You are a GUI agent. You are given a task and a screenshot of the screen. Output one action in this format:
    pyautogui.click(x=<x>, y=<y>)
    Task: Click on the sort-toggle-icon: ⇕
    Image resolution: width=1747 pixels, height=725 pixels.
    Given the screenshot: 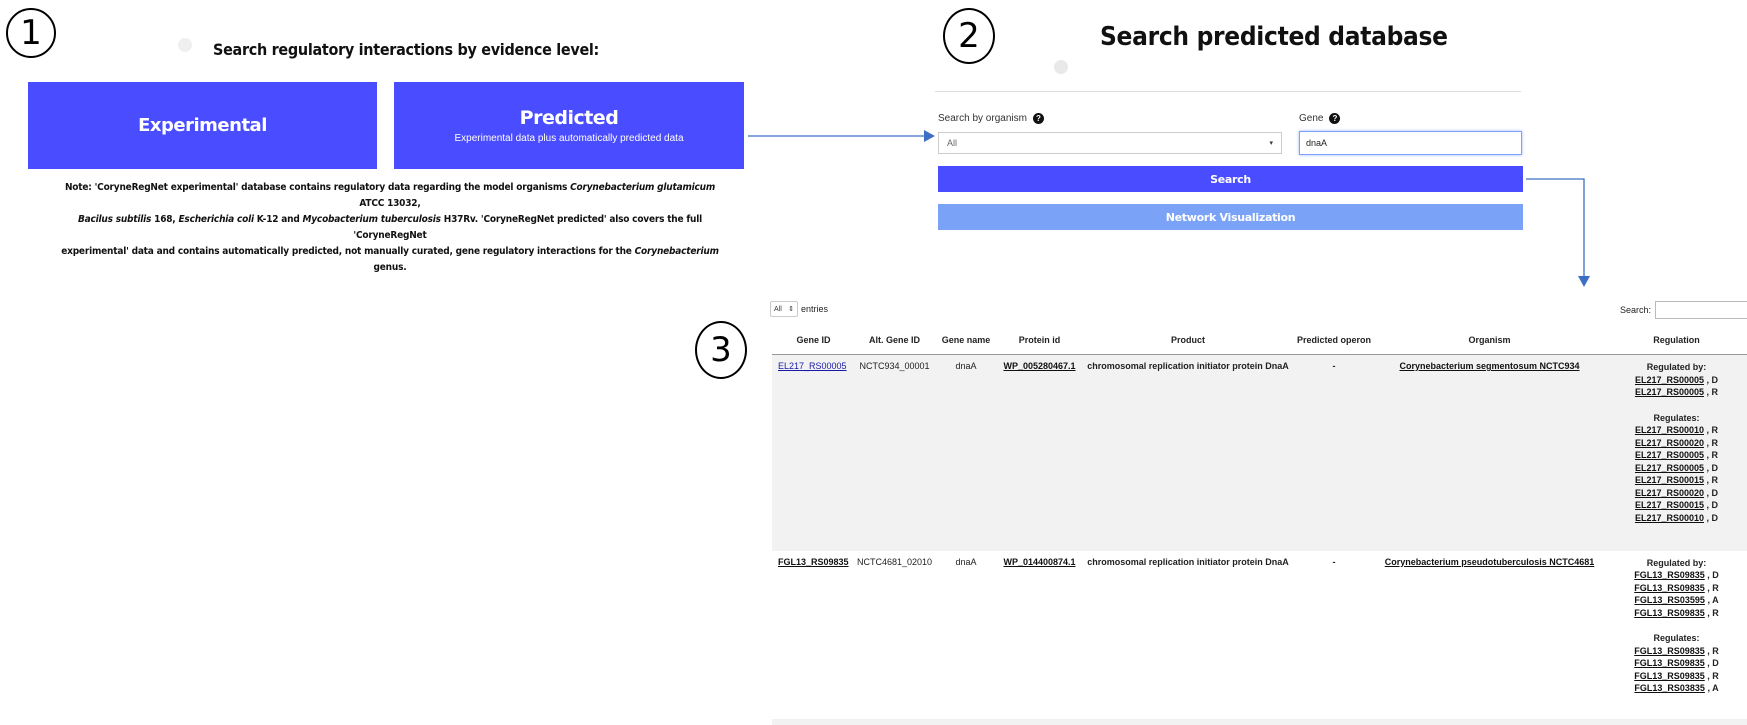 What is the action you would take?
    pyautogui.click(x=791, y=309)
    